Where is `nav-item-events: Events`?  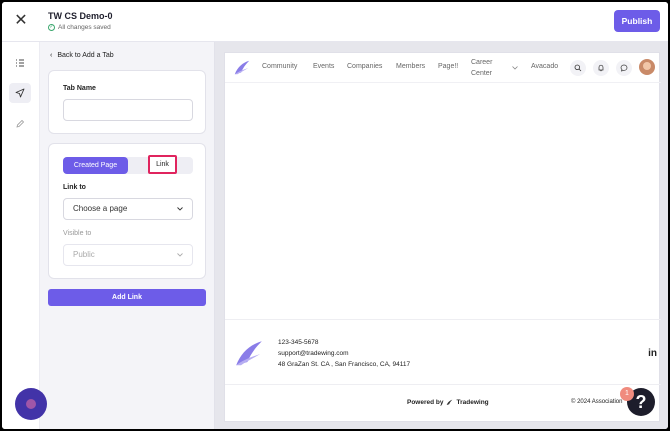 nav-item-events: Events is located at coordinates (323, 66).